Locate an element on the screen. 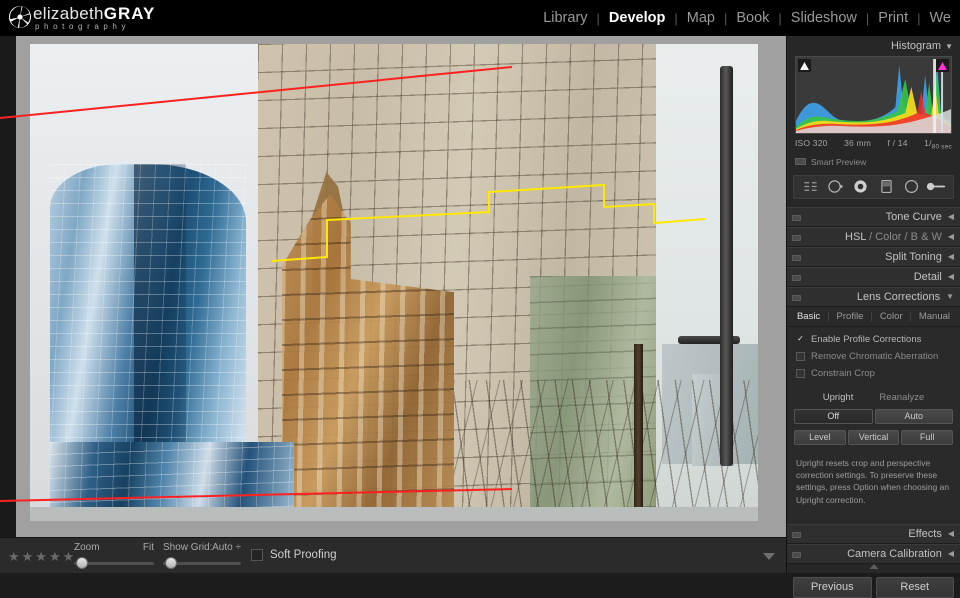  upright-off-button: Off is located at coordinates (833, 416).